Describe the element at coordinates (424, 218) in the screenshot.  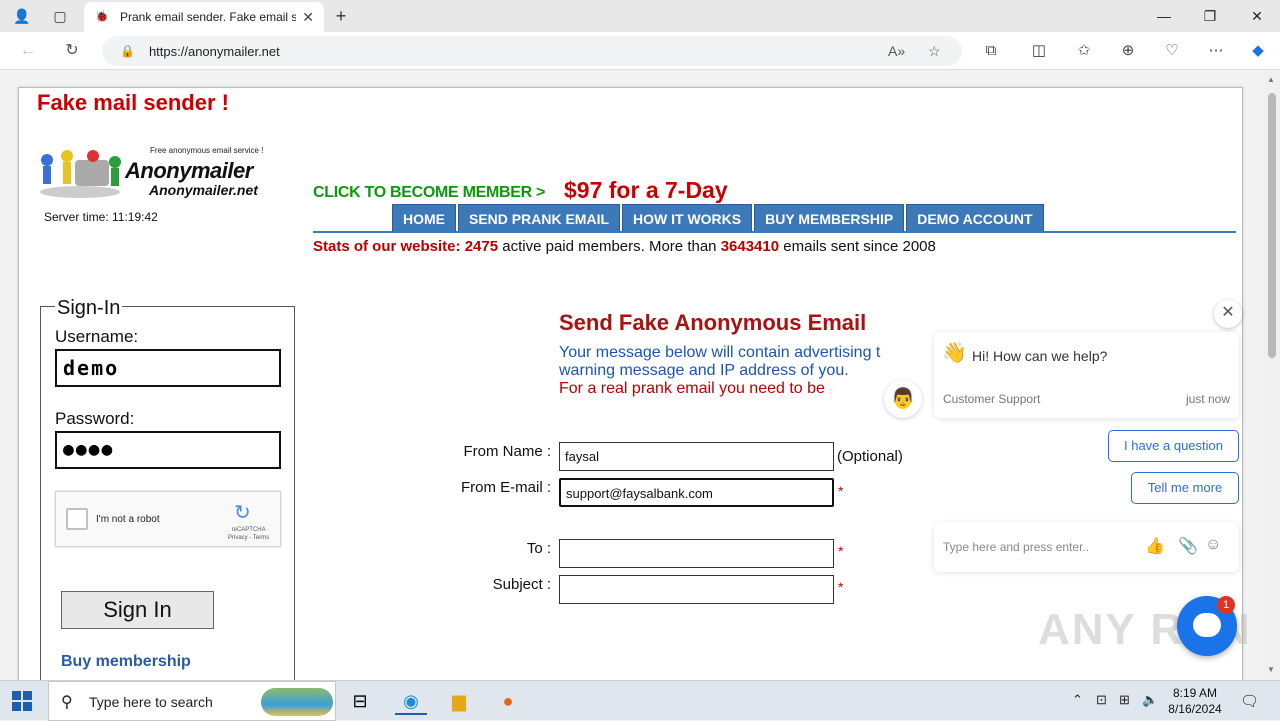
I see `nav-home: HOME` at that location.